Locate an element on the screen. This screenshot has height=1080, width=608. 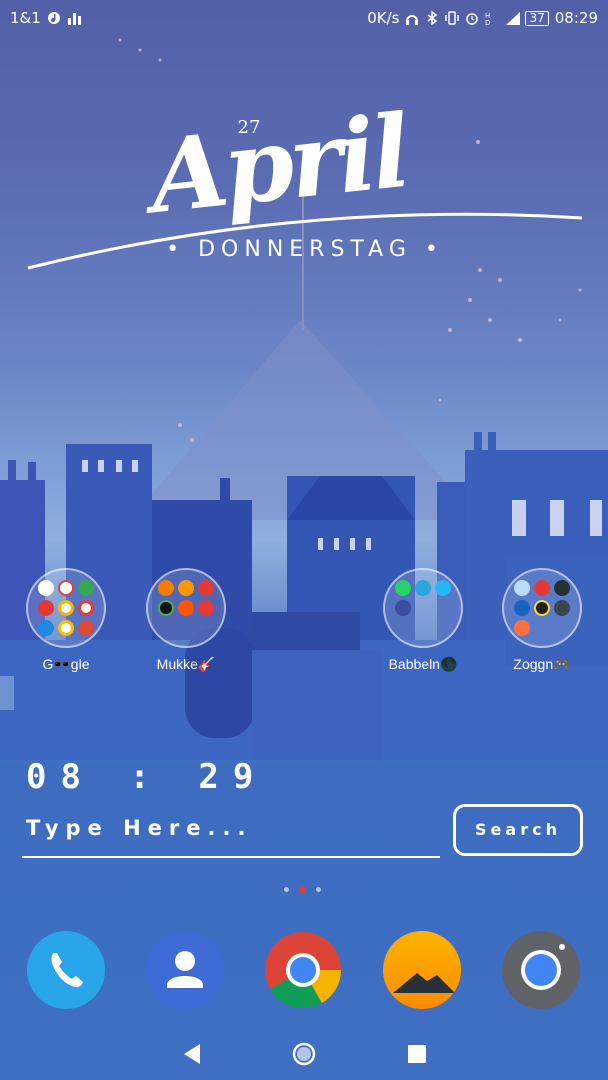
contacts-icon is located at coordinates (185, 969).